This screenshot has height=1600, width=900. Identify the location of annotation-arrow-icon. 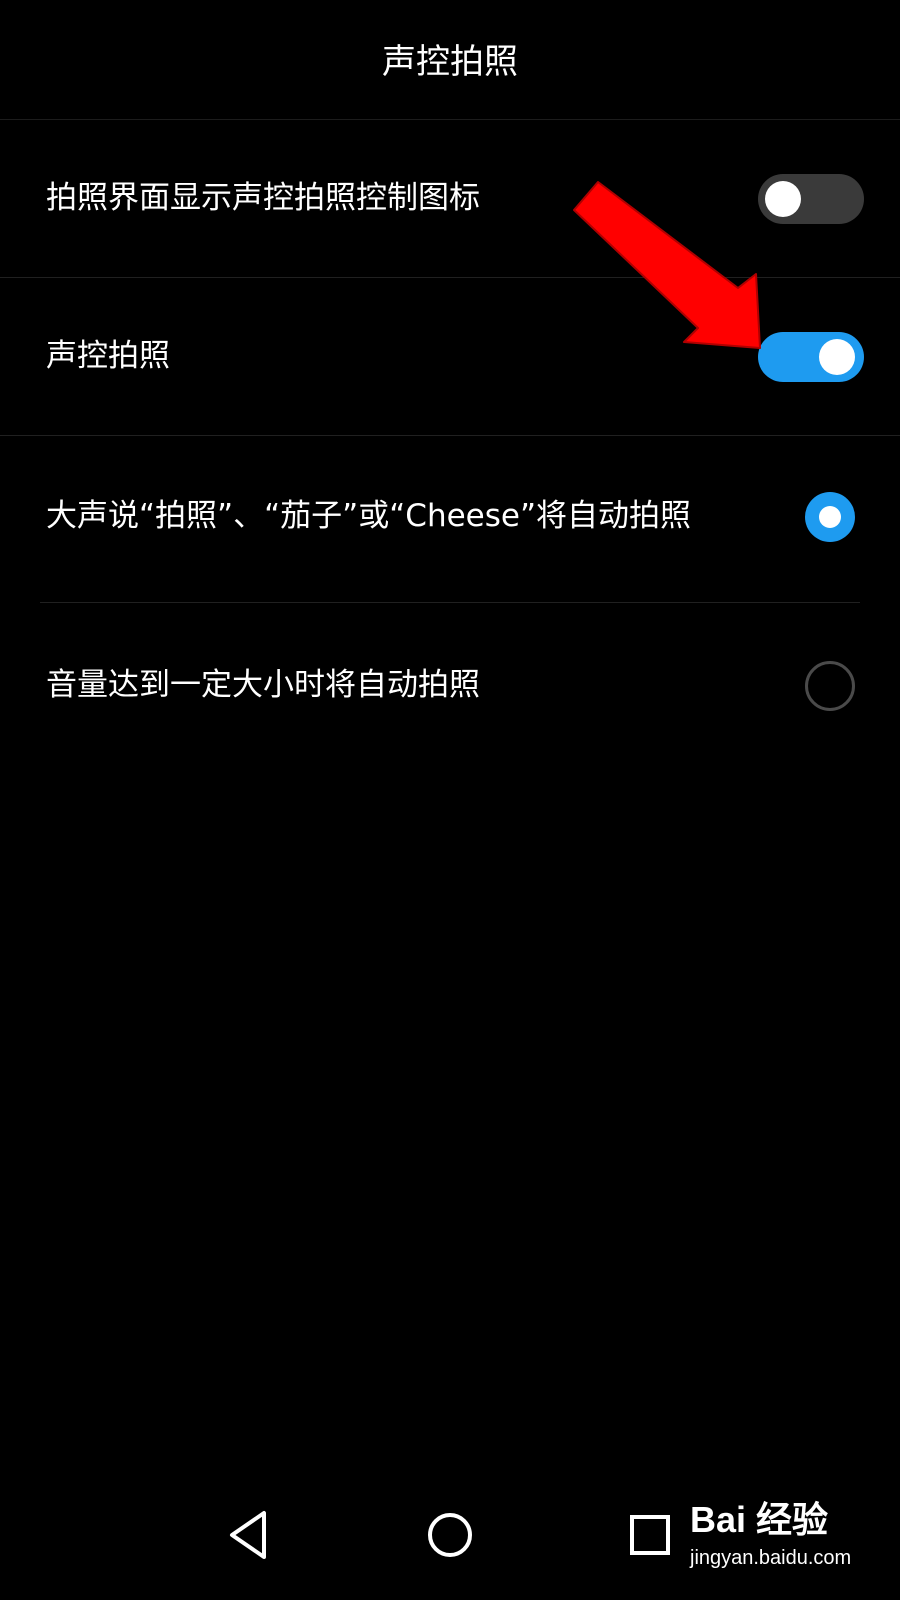
(667, 265).